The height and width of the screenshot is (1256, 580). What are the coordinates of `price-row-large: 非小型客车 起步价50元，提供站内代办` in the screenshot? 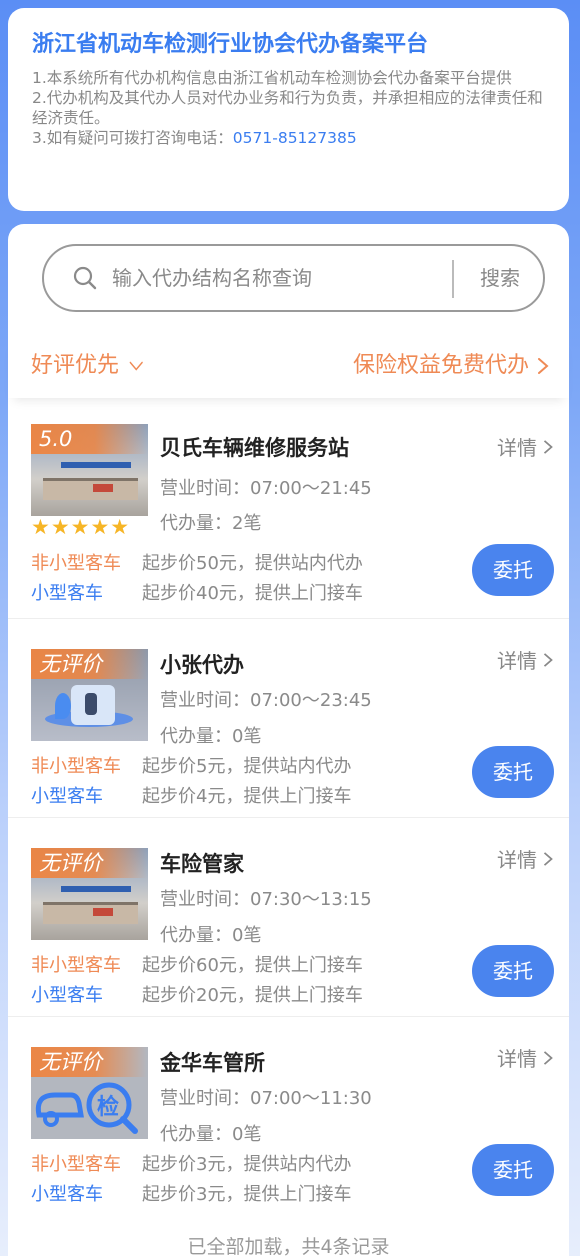 It's located at (197, 562).